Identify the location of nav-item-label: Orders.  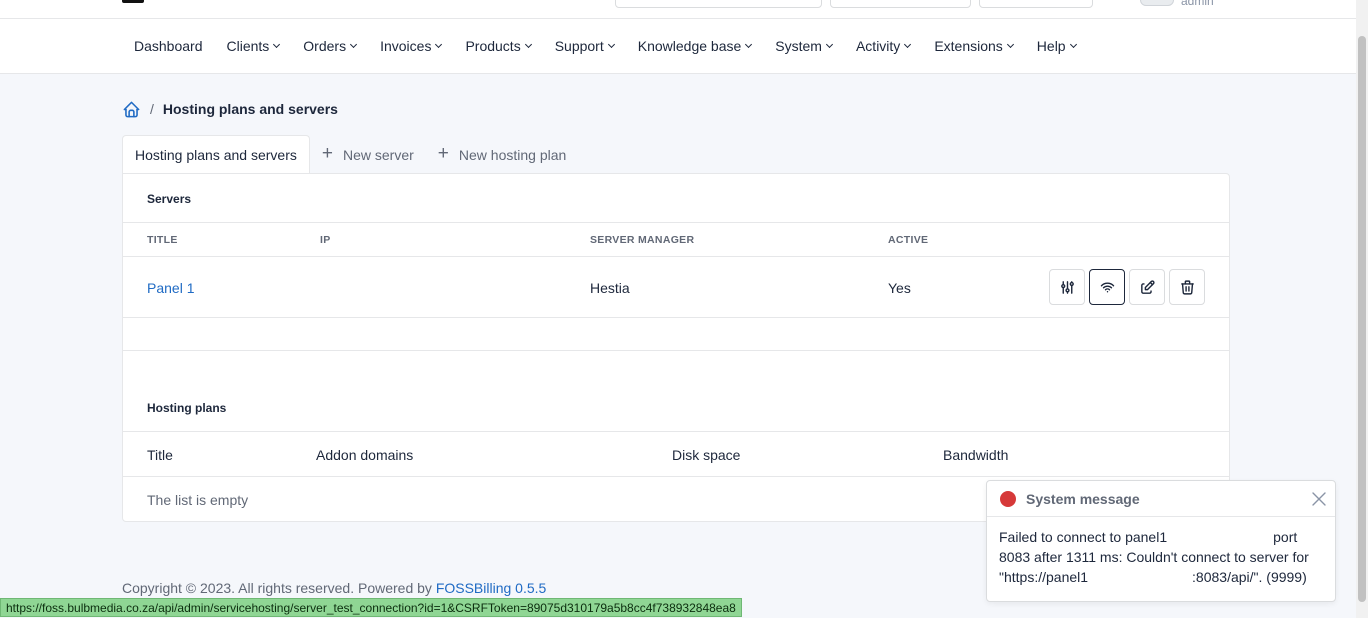
(325, 46).